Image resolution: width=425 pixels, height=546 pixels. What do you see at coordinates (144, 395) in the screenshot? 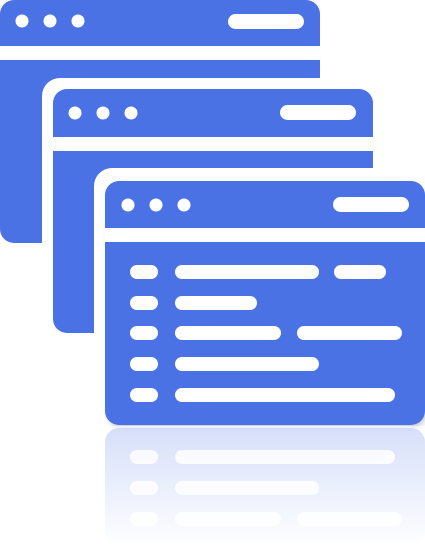
I see `row-5-bullet` at bounding box center [144, 395].